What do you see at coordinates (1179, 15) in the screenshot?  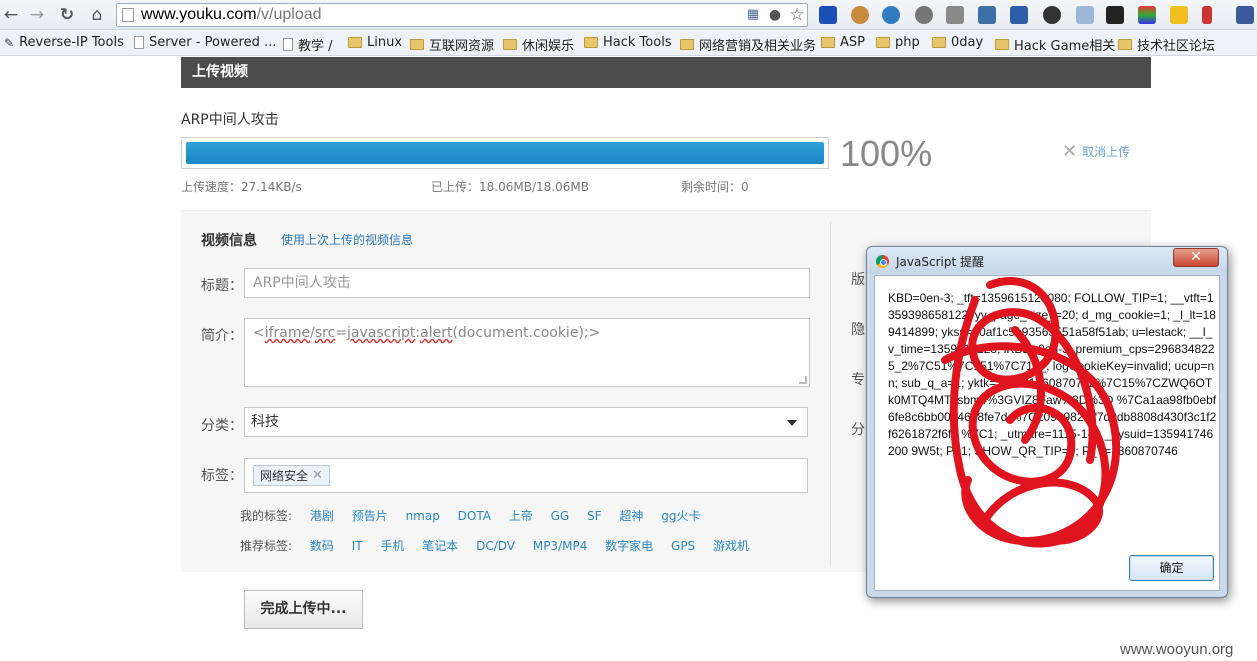 I see `phone-extension-icon` at bounding box center [1179, 15].